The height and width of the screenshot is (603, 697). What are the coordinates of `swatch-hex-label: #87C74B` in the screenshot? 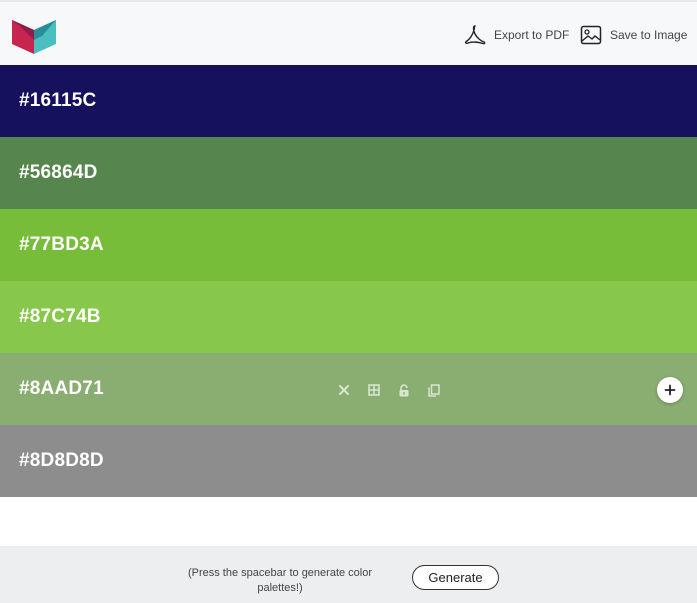 It's located at (60, 317).